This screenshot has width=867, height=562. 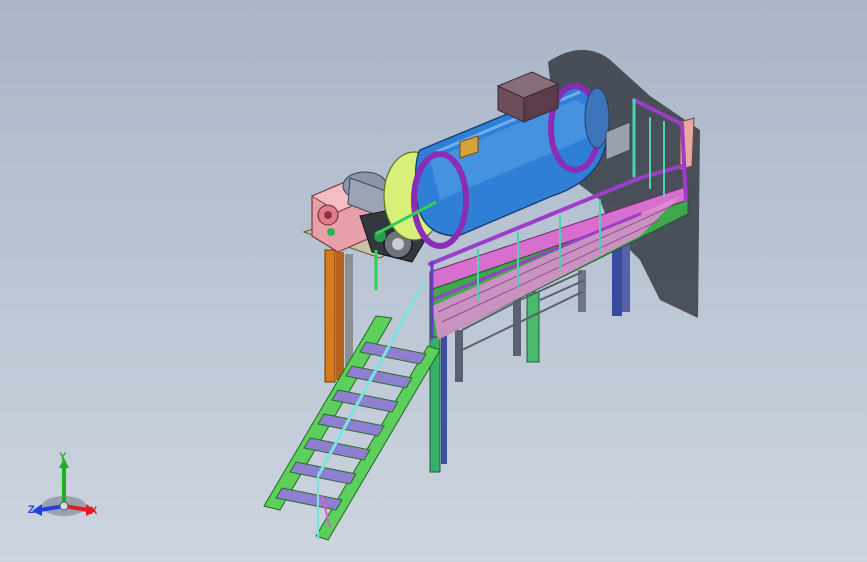 What do you see at coordinates (31, 510) in the screenshot?
I see `z-axis-label: Z` at bounding box center [31, 510].